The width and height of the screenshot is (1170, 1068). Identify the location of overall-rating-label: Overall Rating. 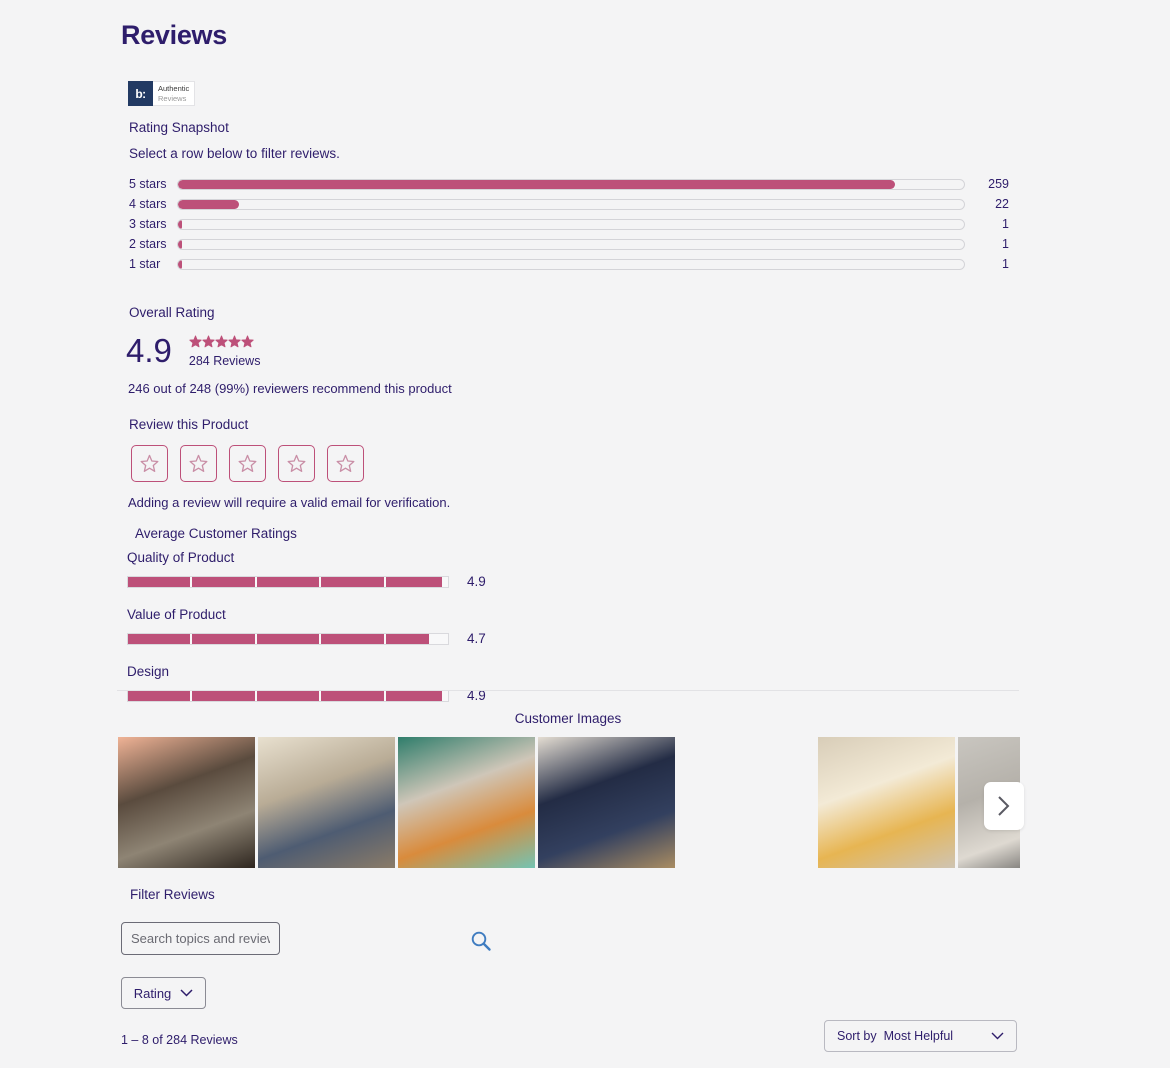
(172, 312).